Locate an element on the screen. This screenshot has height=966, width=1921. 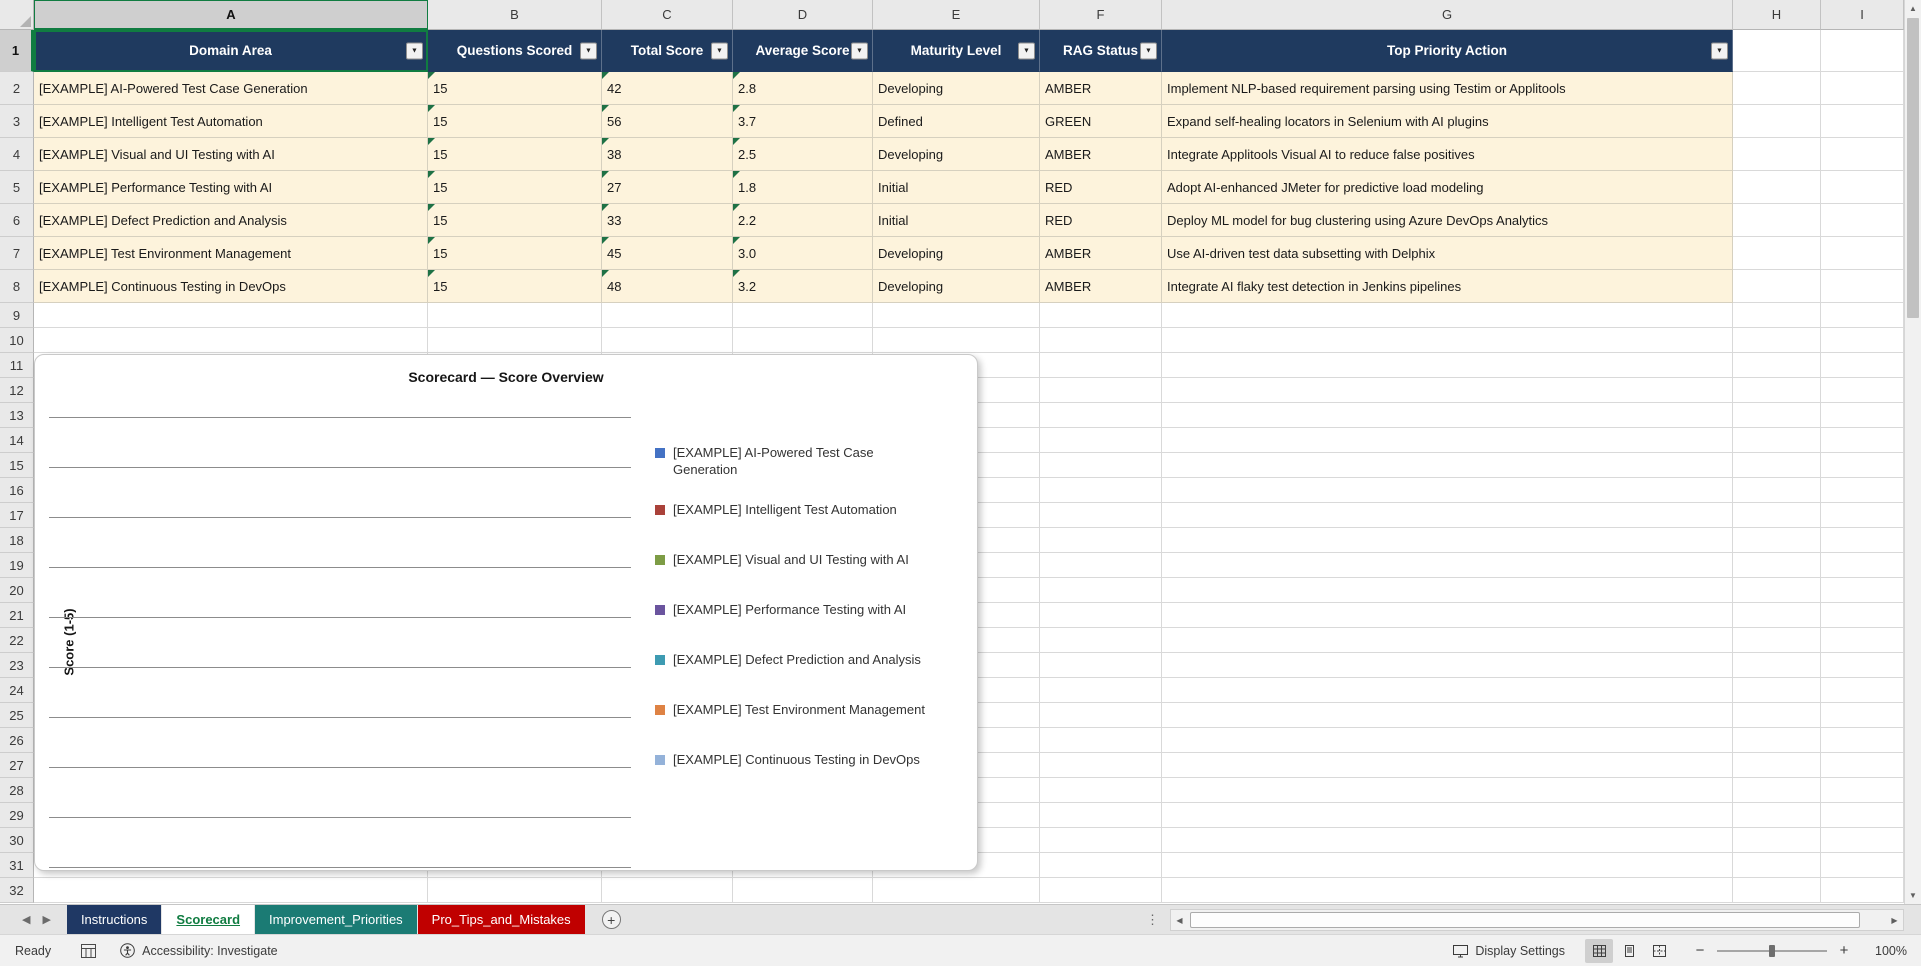
cell-B4: 15 is located at coordinates (515, 154).